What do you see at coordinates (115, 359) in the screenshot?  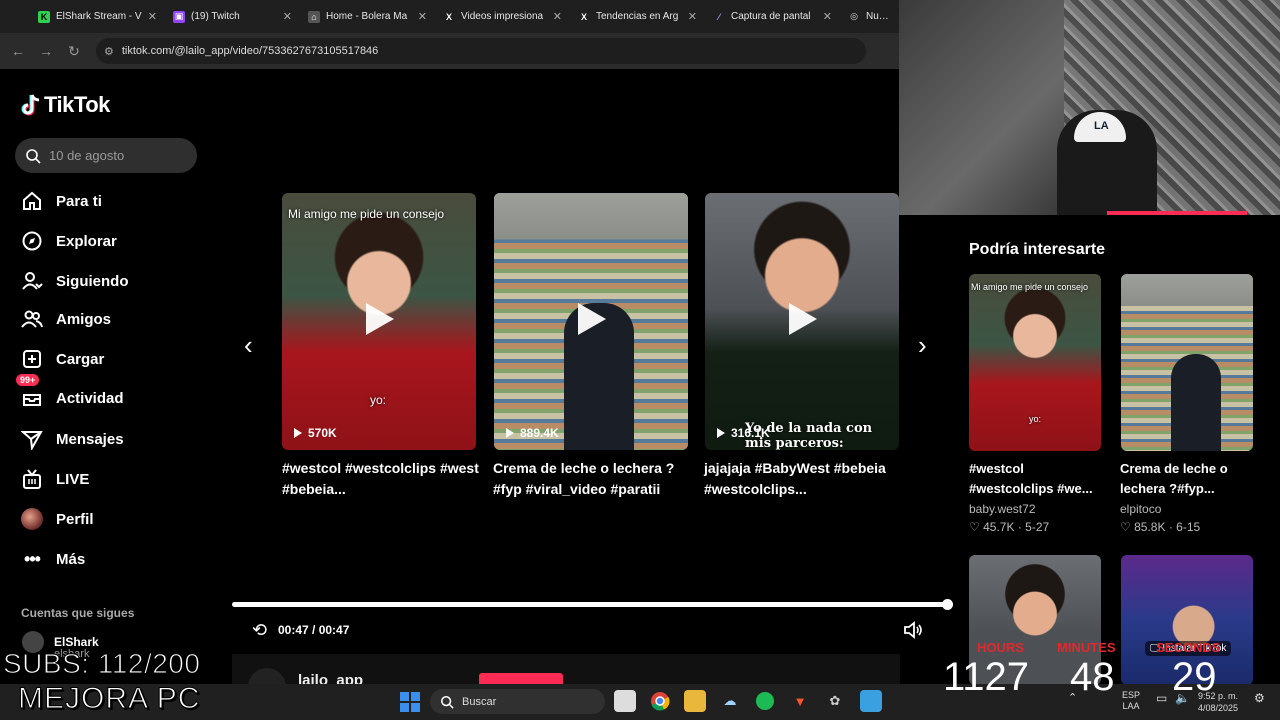 I see `nav-cargar: Cargar` at bounding box center [115, 359].